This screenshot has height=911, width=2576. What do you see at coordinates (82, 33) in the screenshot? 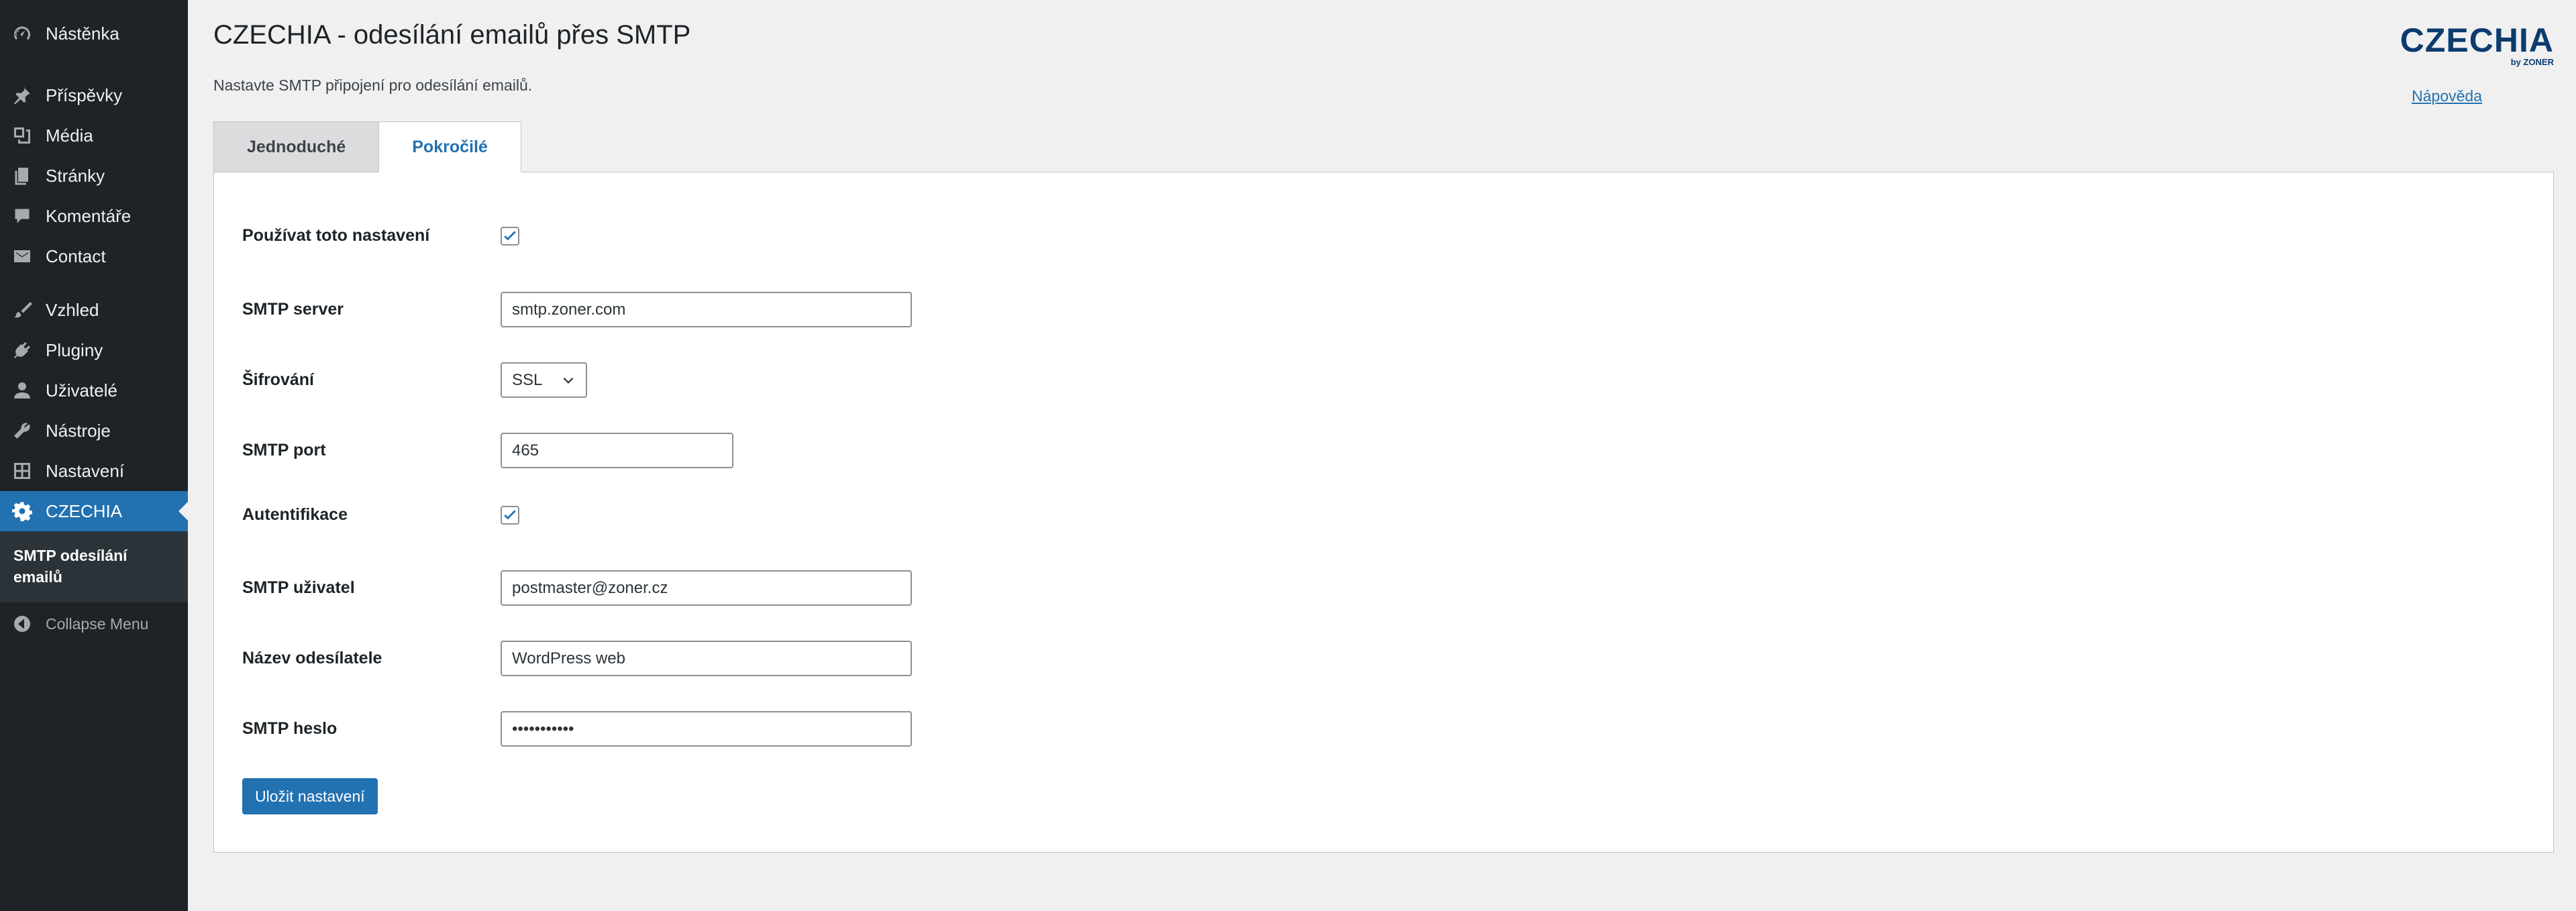
I see `sidebar-item-label: Nástěnka` at bounding box center [82, 33].